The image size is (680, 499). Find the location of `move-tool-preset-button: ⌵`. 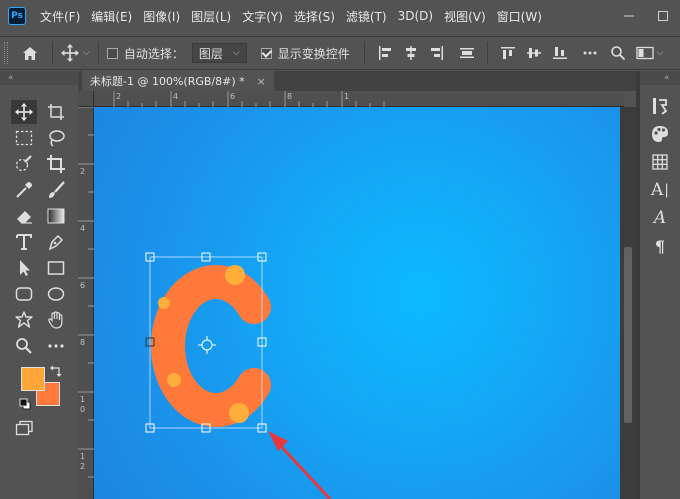

move-tool-preset-button: ⌵ is located at coordinates (75, 53).